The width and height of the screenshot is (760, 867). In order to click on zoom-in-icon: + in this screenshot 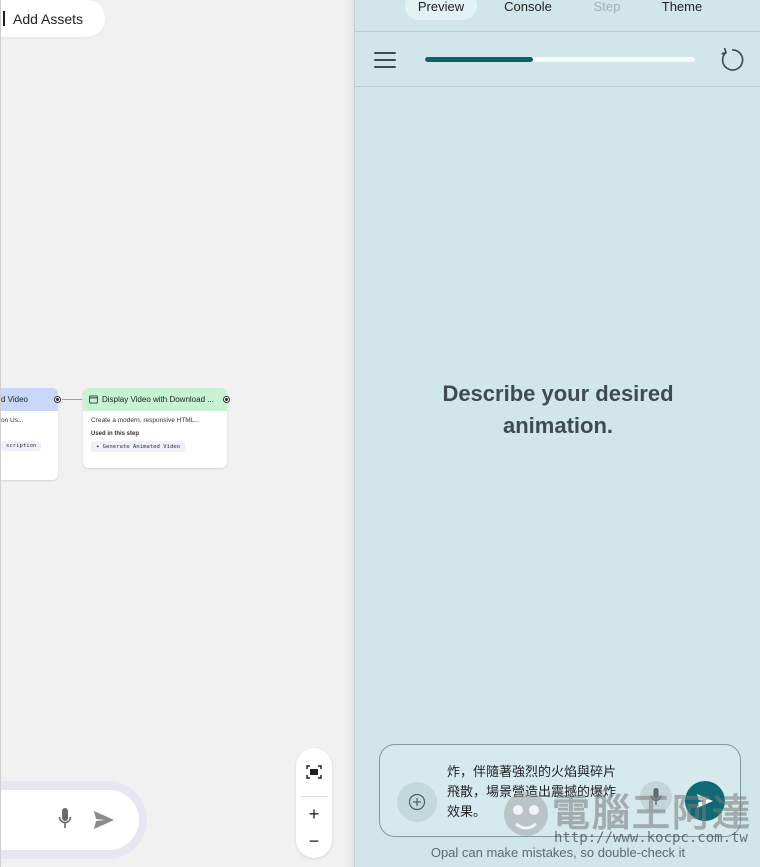, I will do `click(314, 813)`.